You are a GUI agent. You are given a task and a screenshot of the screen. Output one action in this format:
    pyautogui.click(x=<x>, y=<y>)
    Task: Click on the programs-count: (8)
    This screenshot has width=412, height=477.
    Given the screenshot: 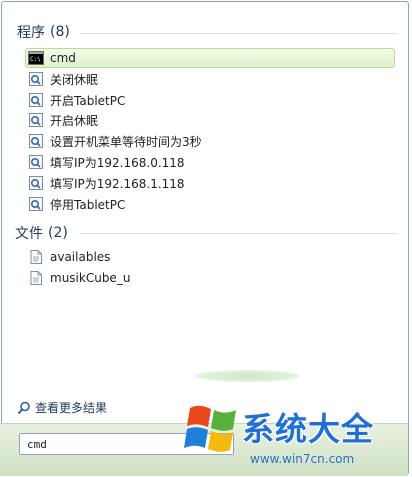 What is the action you would take?
    pyautogui.click(x=60, y=32)
    